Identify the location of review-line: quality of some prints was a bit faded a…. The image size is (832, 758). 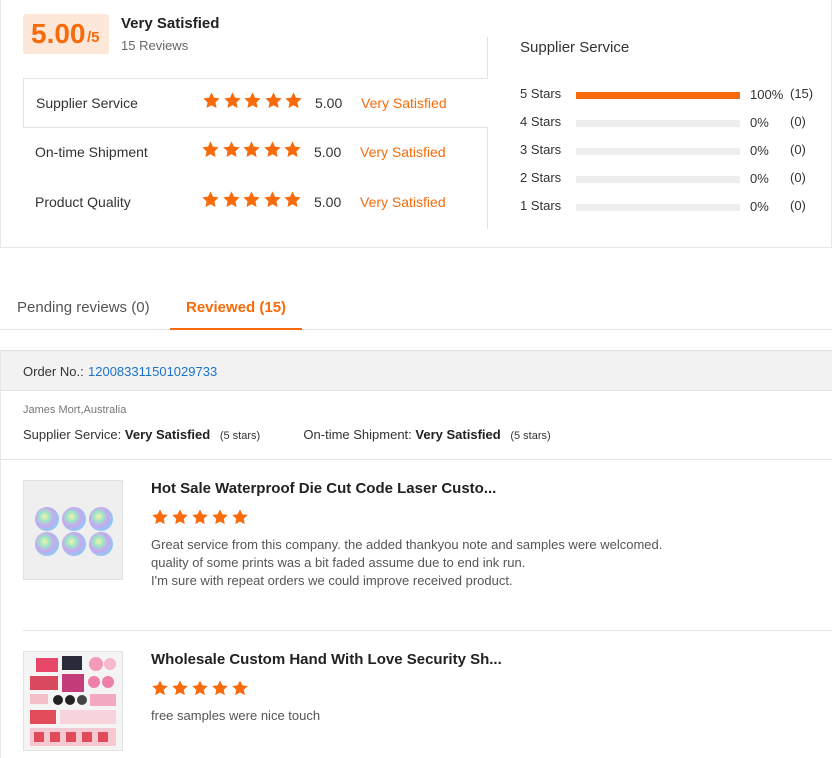
(338, 562).